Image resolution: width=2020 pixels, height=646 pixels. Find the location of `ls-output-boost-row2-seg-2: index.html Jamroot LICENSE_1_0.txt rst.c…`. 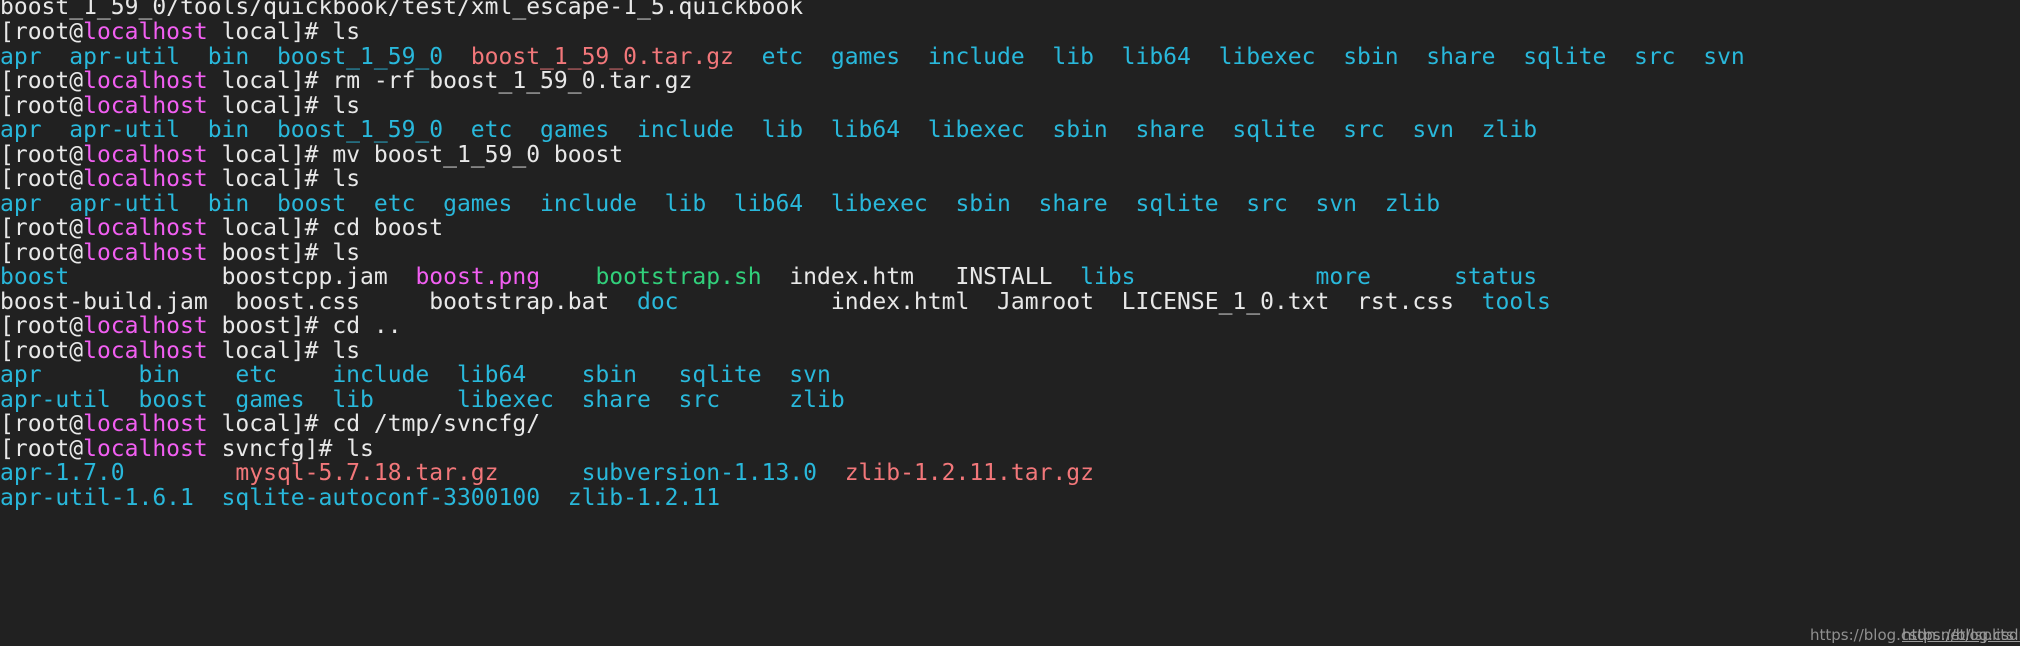

ls-output-boost-row2-seg-2: index.html Jamroot LICENSE_1_0.txt rst.c… is located at coordinates (1080, 301).